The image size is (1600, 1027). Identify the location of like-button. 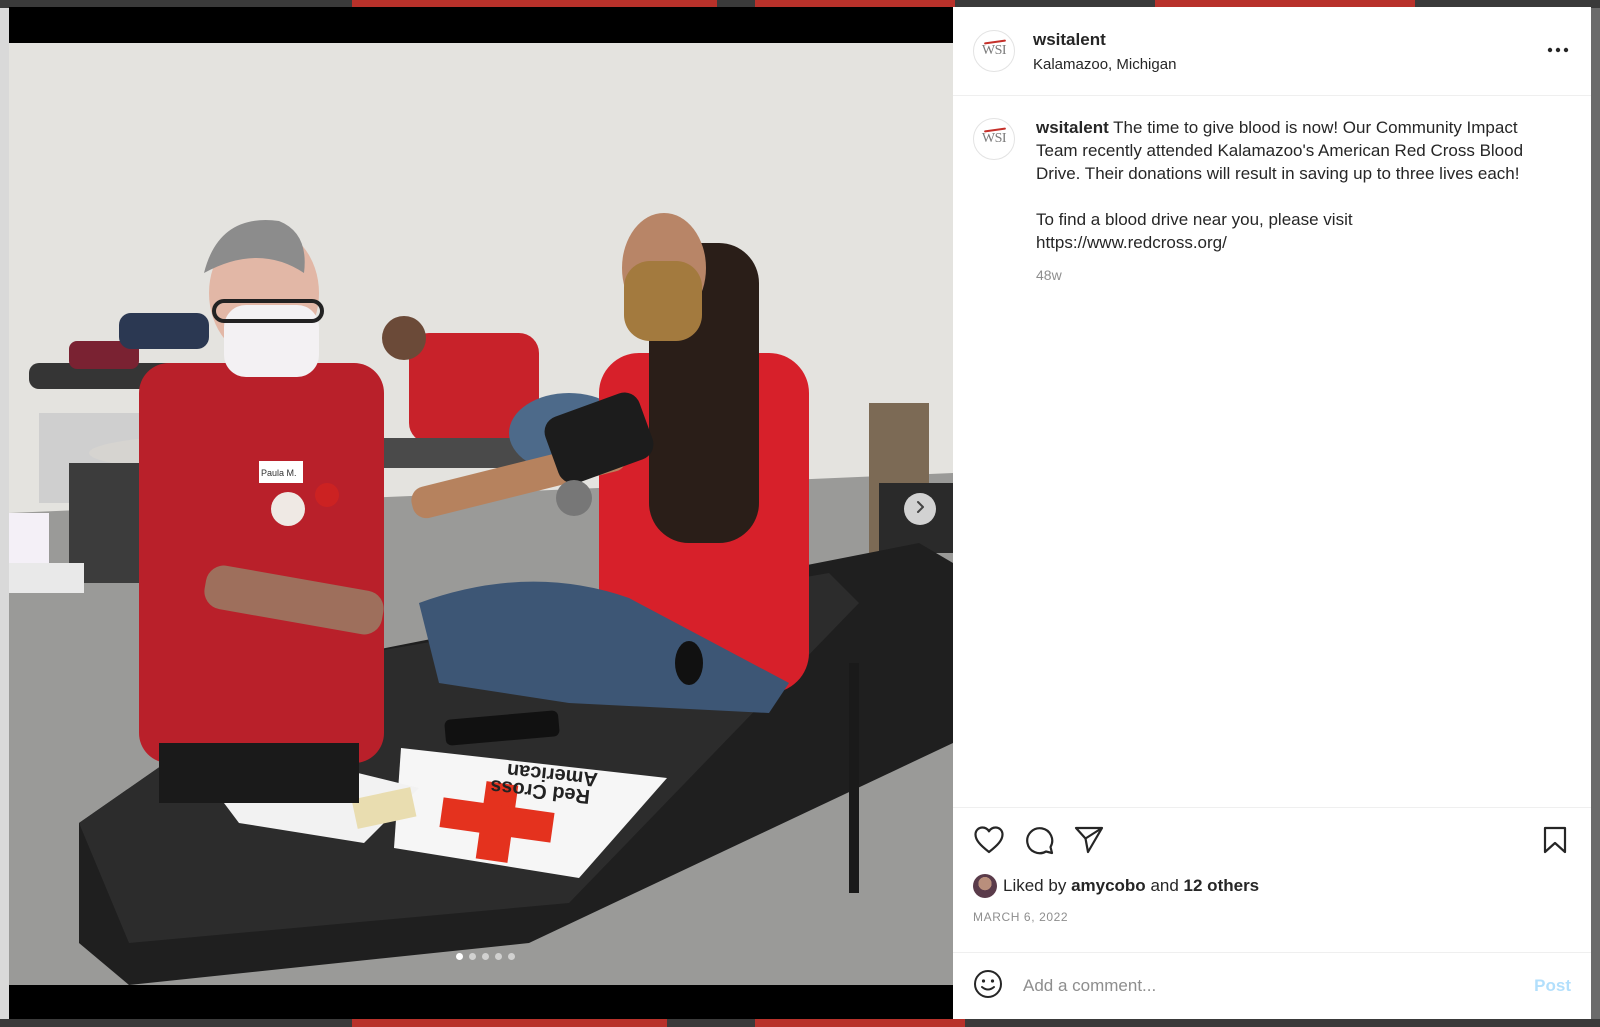
(989, 842).